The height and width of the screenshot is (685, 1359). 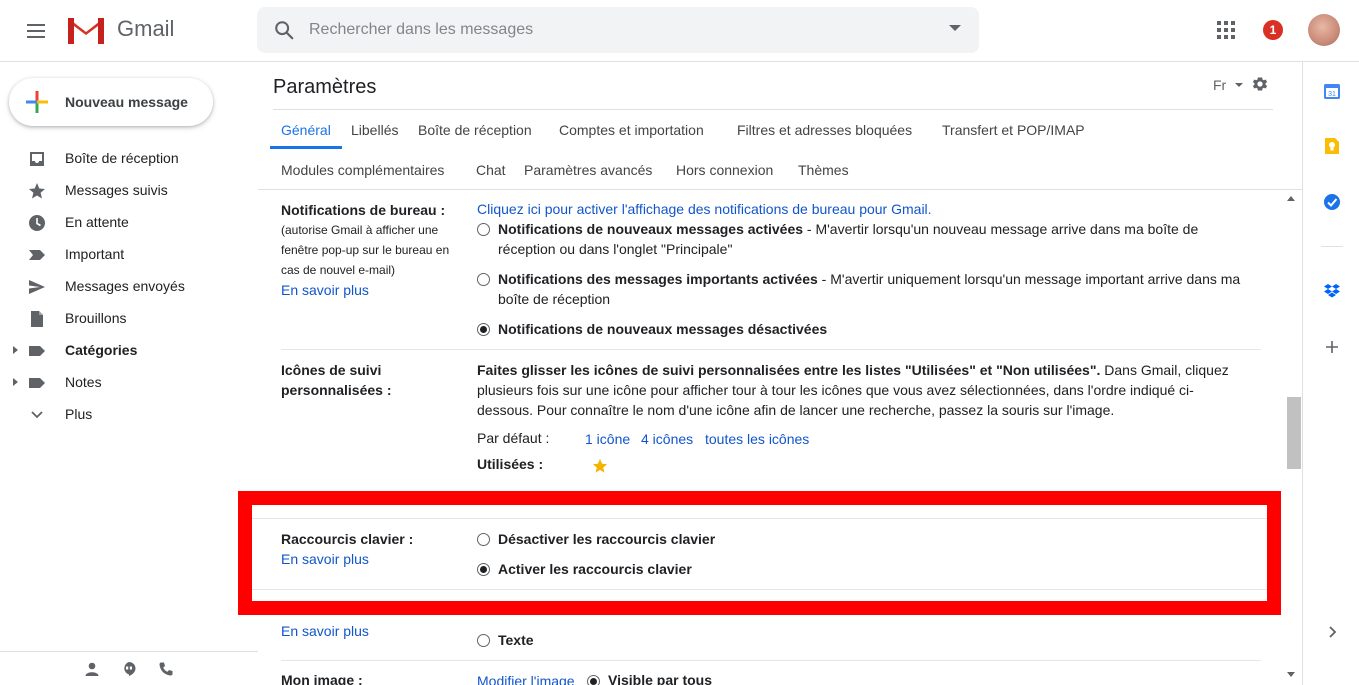 What do you see at coordinates (306, 130) in the screenshot?
I see `tab-general: Général` at bounding box center [306, 130].